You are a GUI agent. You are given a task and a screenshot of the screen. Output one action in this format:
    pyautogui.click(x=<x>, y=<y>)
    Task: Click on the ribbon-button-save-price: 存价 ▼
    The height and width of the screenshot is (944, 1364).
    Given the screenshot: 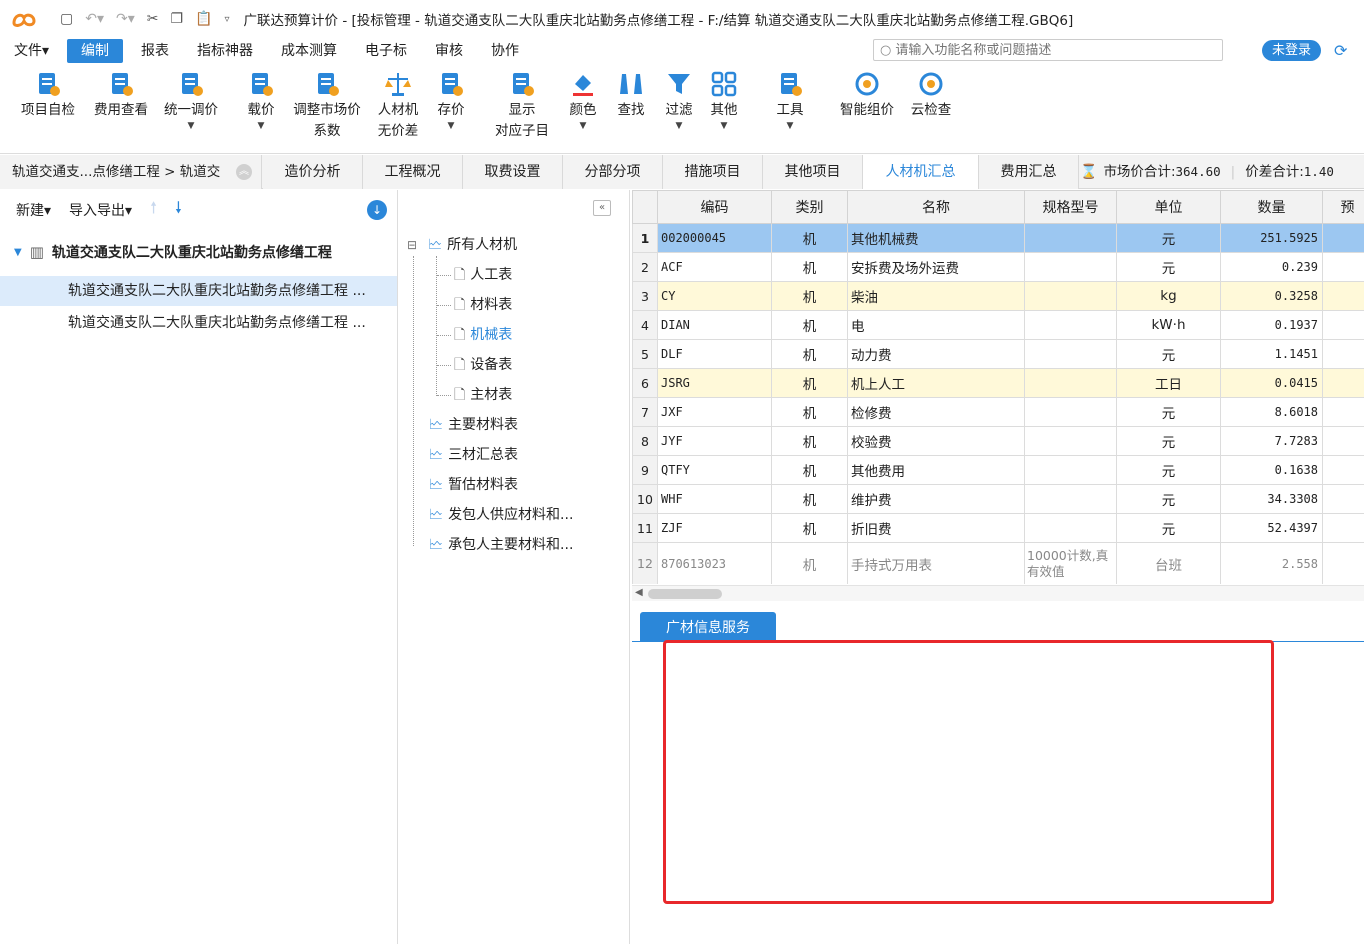 What is the action you would take?
    pyautogui.click(x=451, y=100)
    